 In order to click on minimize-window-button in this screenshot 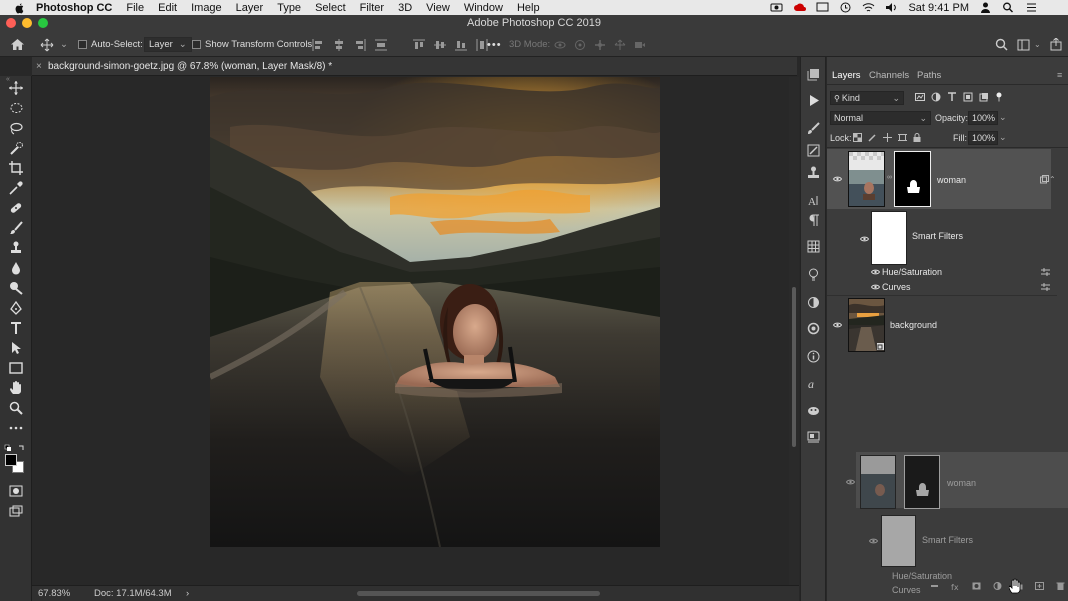, I will do `click(27, 23)`.